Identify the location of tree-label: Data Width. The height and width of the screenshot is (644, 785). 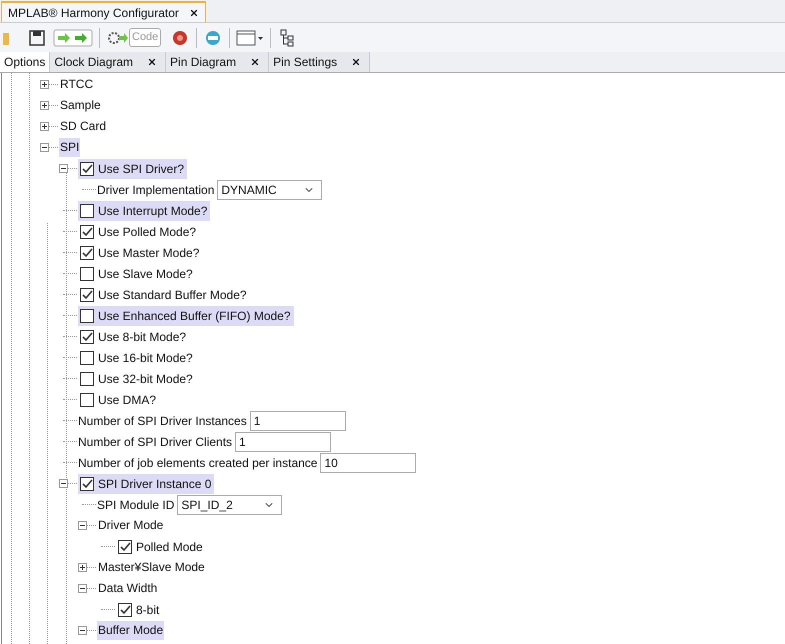
(127, 588).